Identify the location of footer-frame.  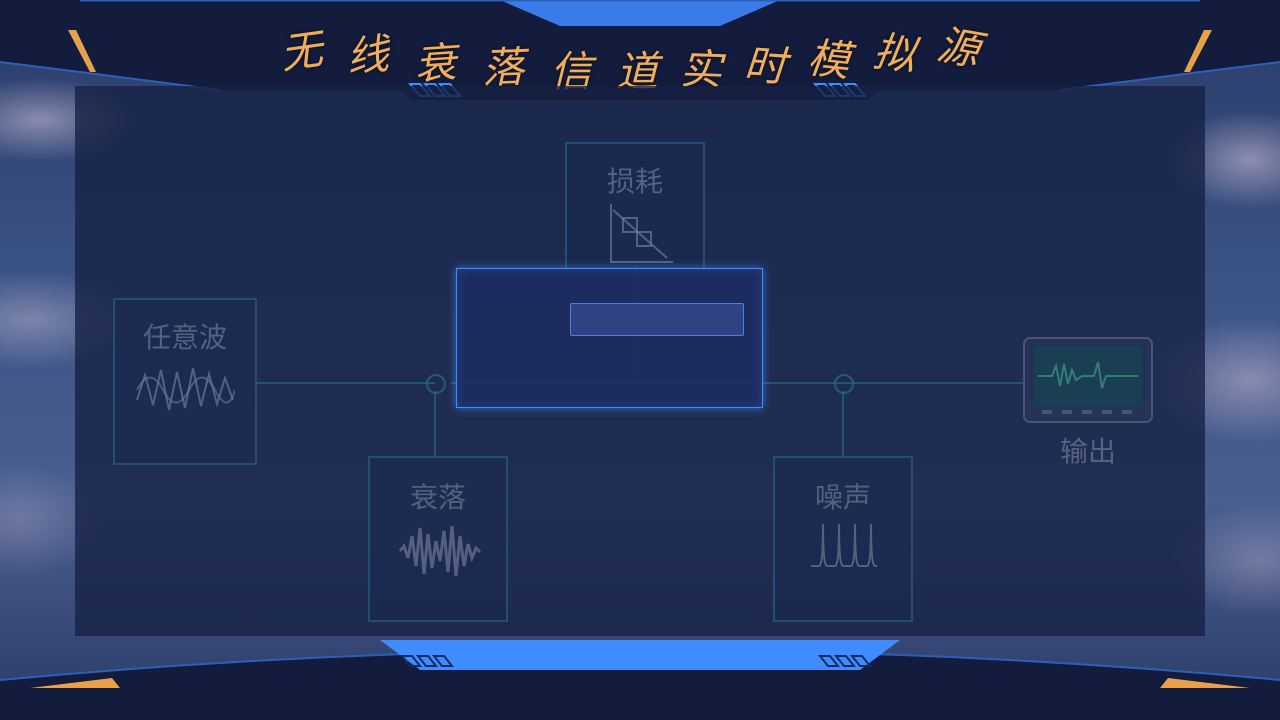
(640, 680).